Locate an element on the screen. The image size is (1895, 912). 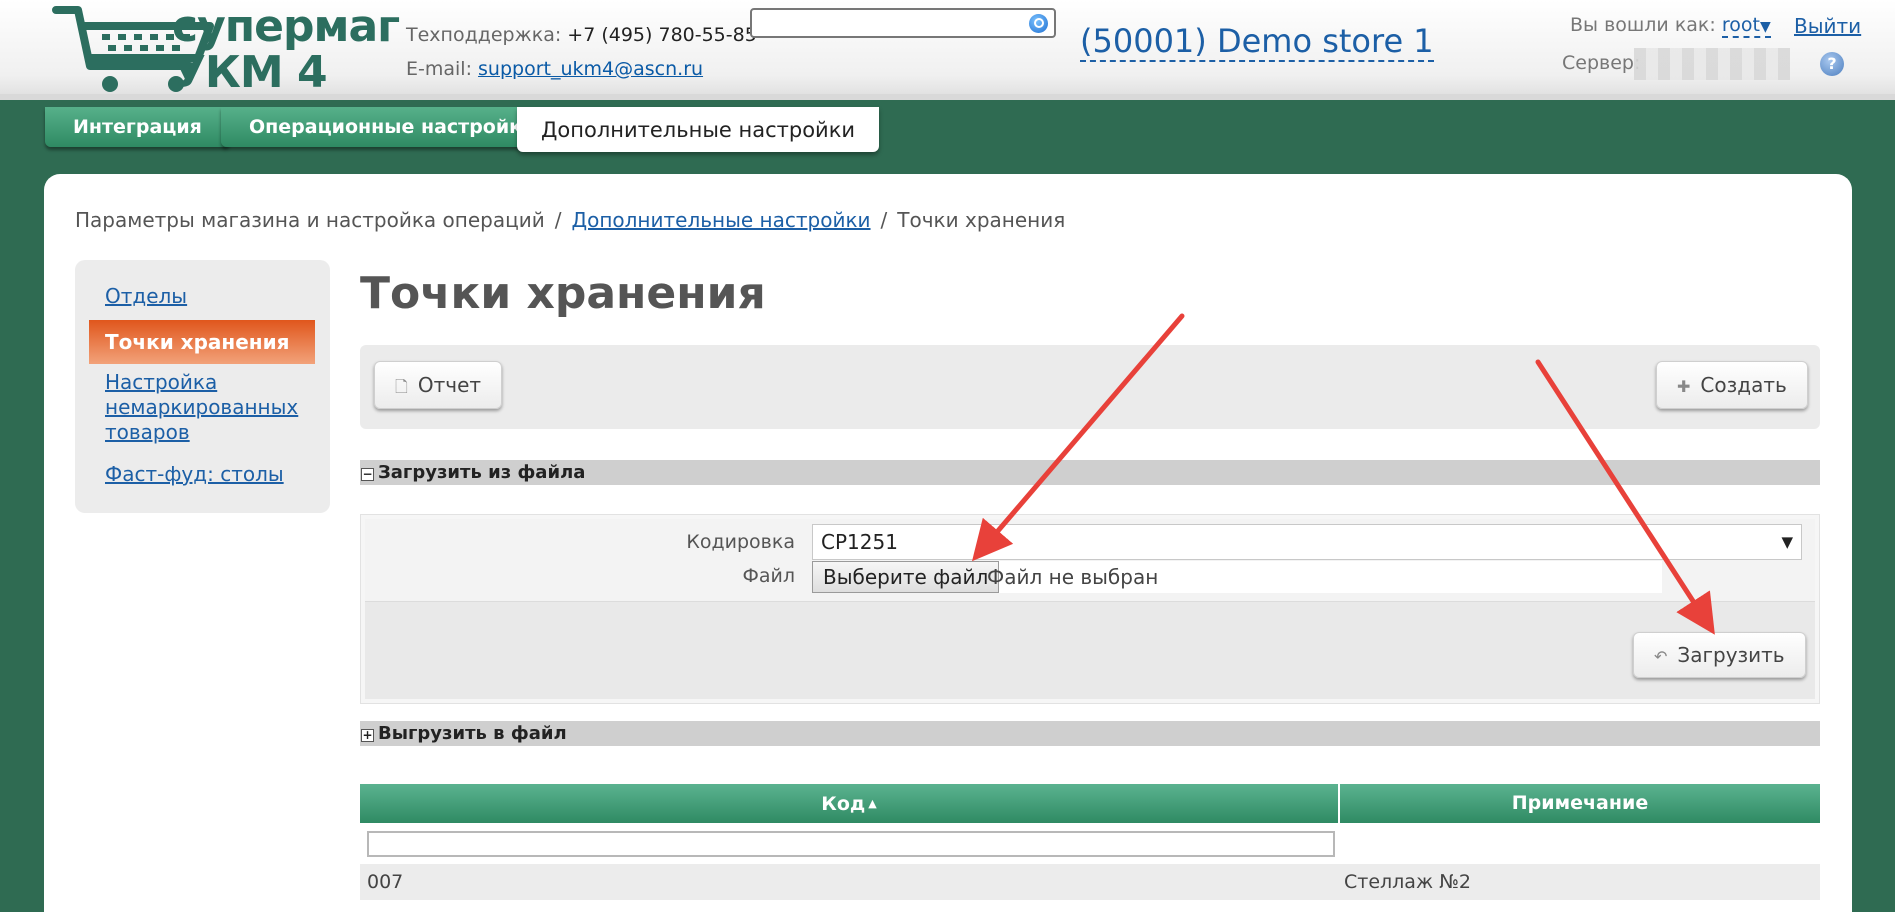
annotation-arrow-upload is located at coordinates (1625, 497).